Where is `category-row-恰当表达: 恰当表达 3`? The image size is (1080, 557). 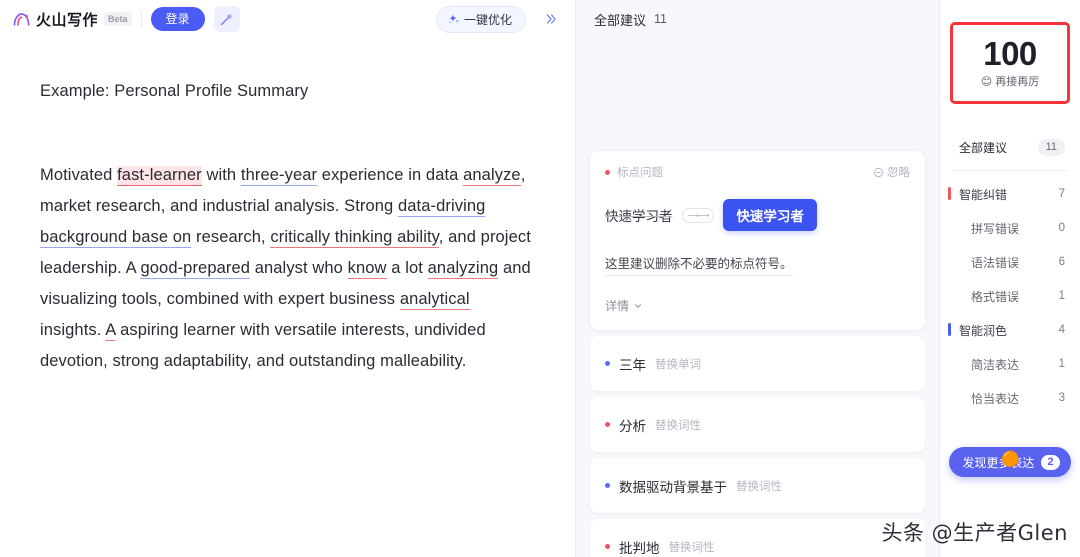 category-row-恰当表达: 恰当表达 3 is located at coordinates (1010, 398).